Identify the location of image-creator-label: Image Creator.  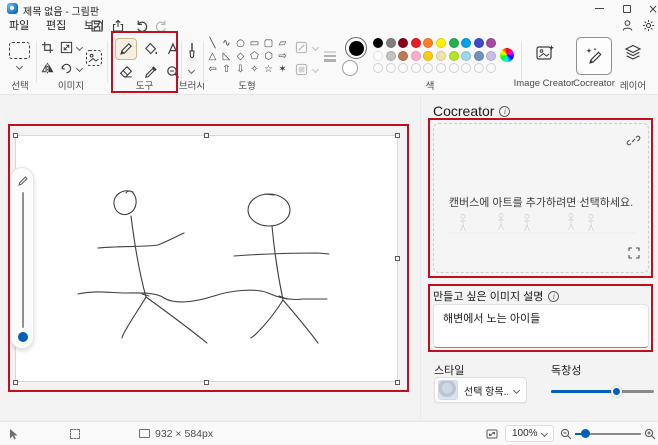
(544, 83).